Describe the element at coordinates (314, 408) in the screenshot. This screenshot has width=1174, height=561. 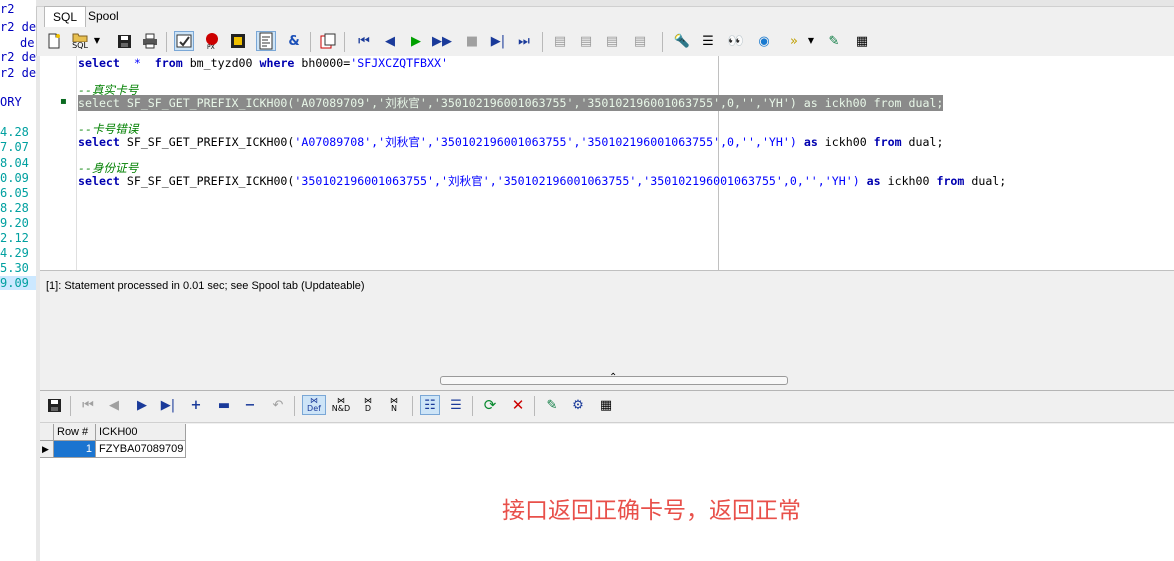
I see `def-label: Def` at that location.